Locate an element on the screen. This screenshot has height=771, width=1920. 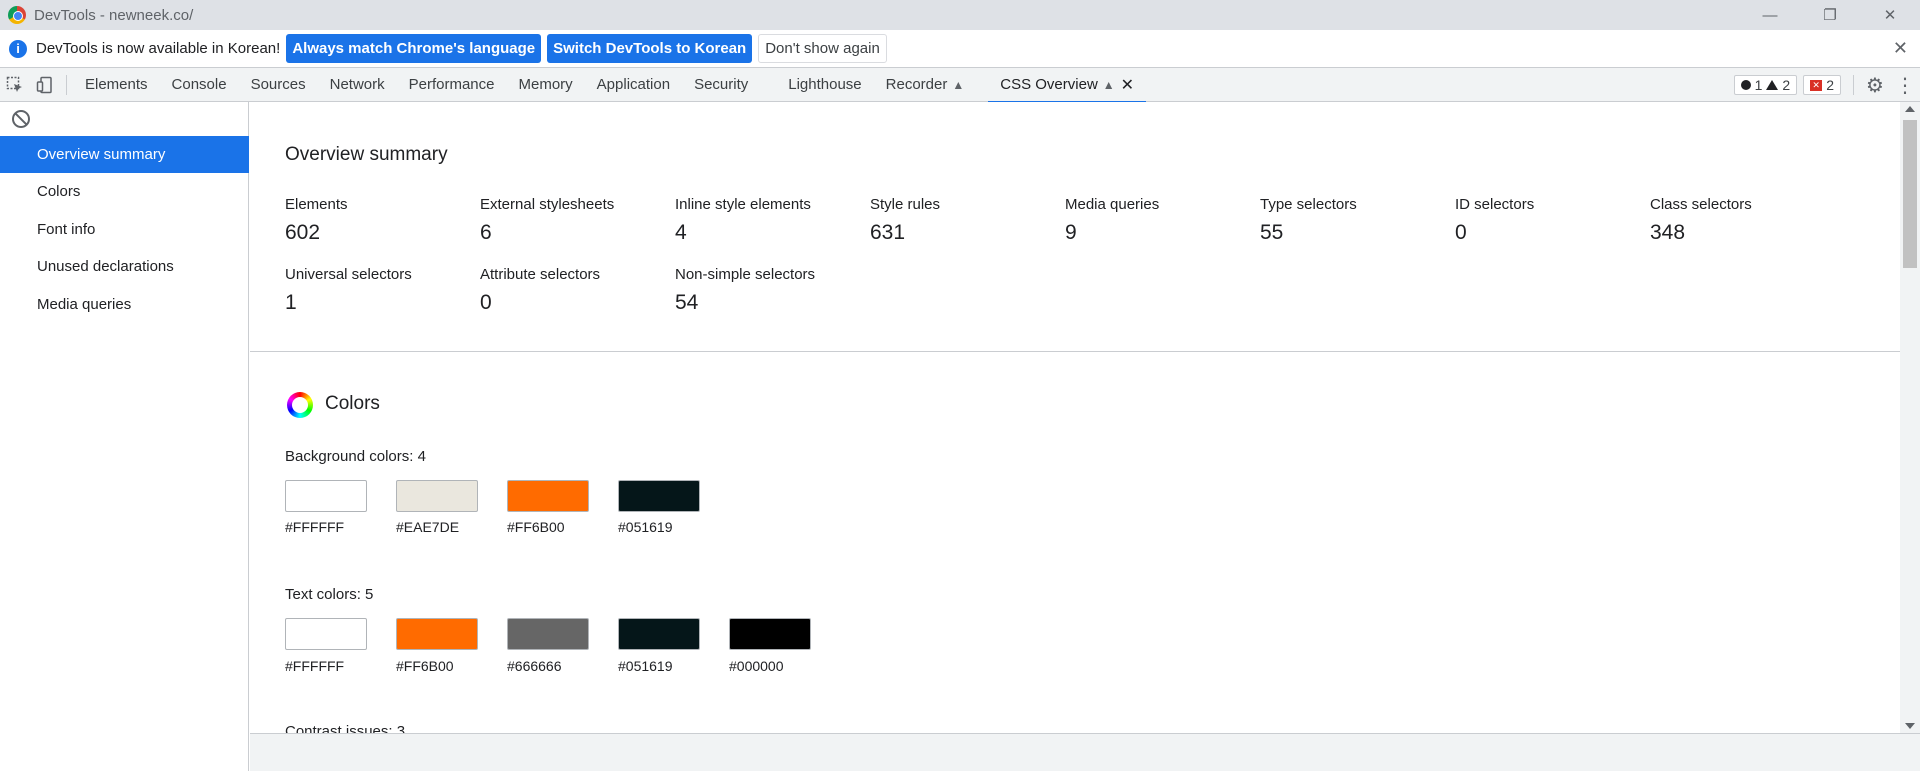
close-window-button: ✕ is located at coordinates (1890, 15).